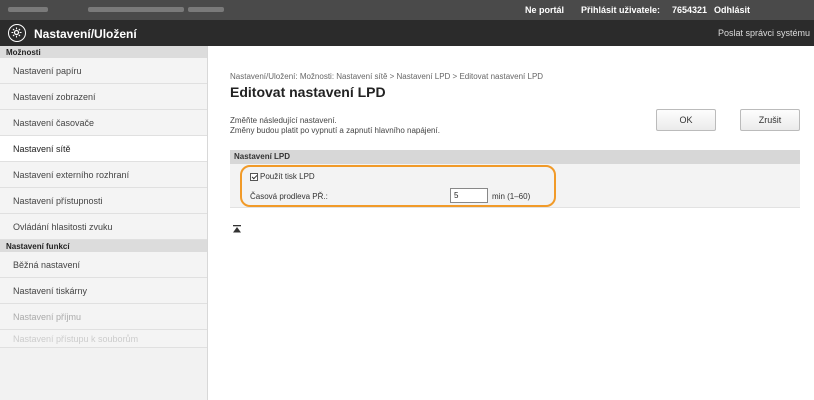 This screenshot has height=400, width=814. What do you see at coordinates (407, 33) in the screenshot?
I see `title-bar: Nastavení/Uložení Poslat správci systému` at bounding box center [407, 33].